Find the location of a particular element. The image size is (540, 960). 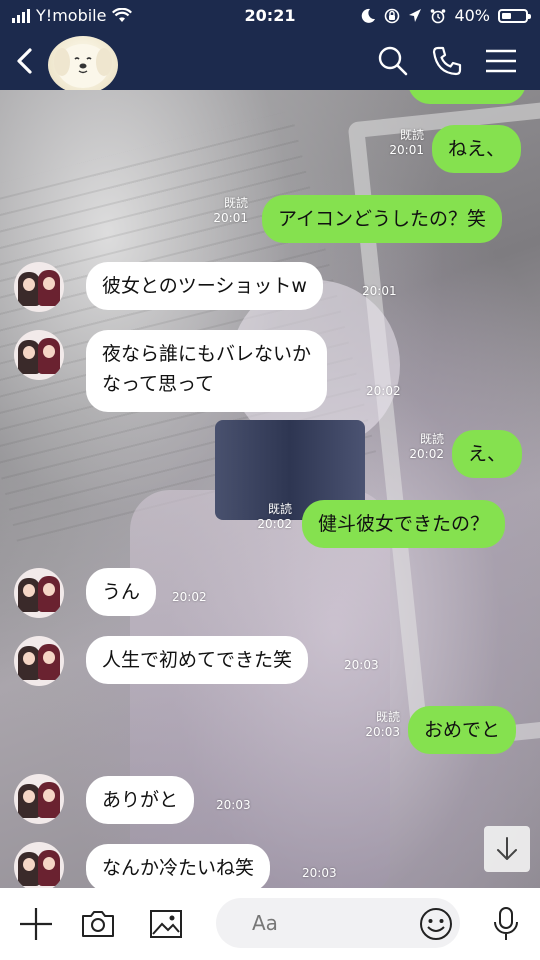

message-bubble-incoming: うん is located at coordinates (121, 592).